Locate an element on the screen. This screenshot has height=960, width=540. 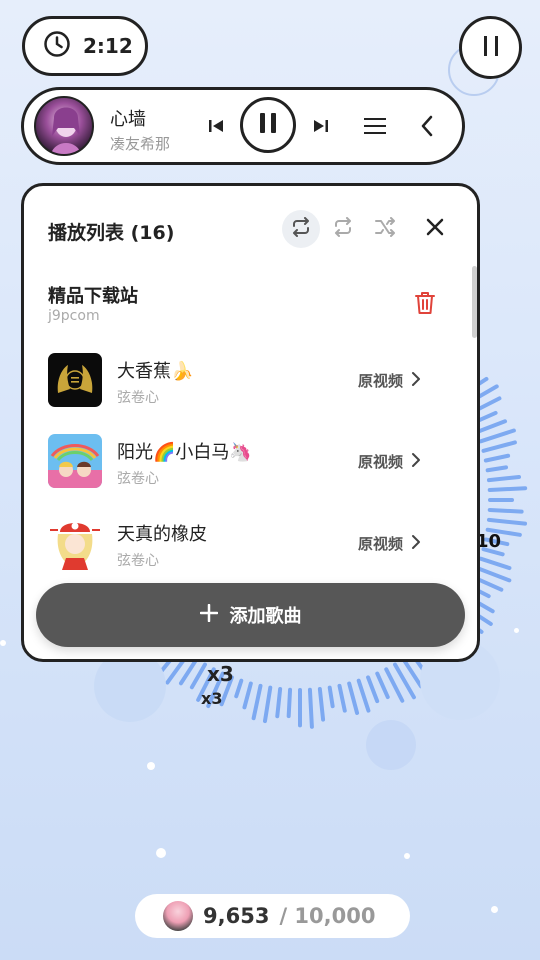
song-title: 天真的橡皮 is located at coordinates (162, 534).